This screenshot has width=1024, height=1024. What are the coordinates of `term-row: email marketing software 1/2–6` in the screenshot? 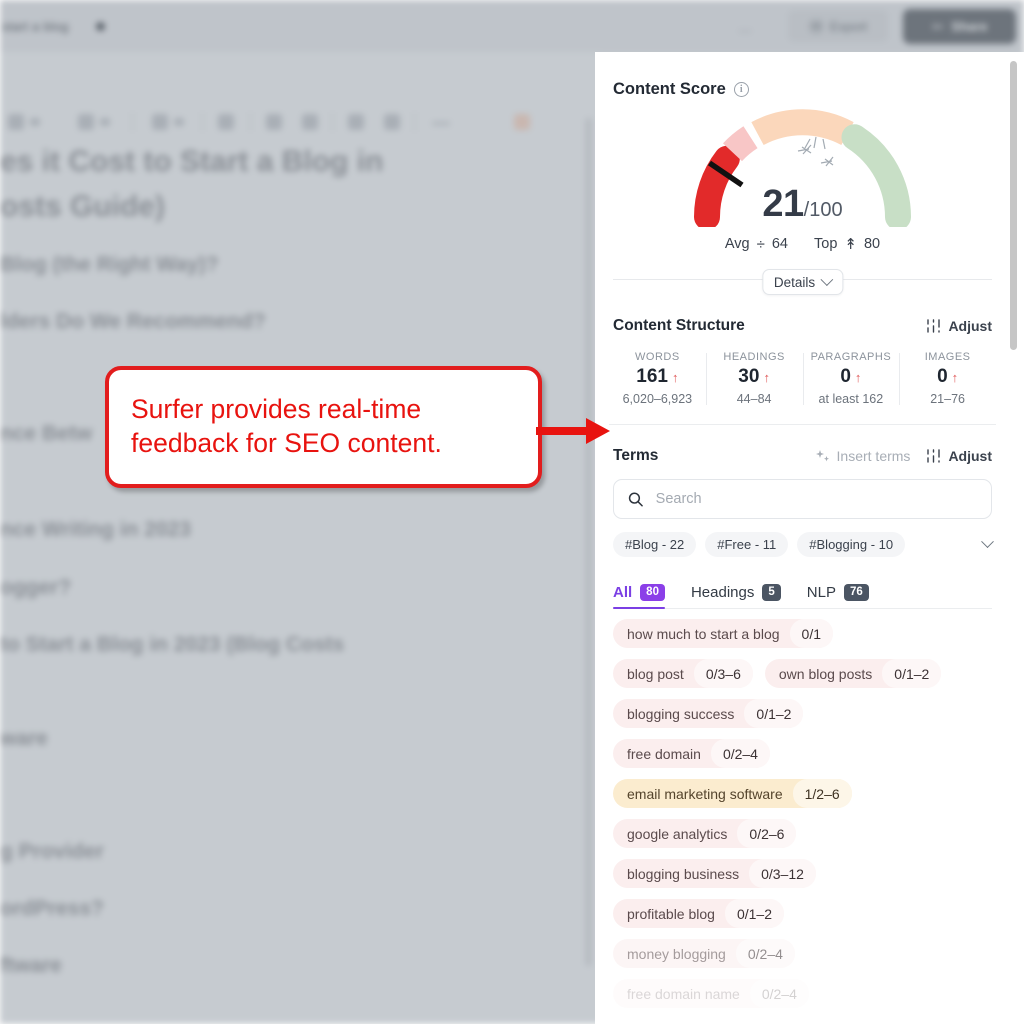 It's located at (802, 793).